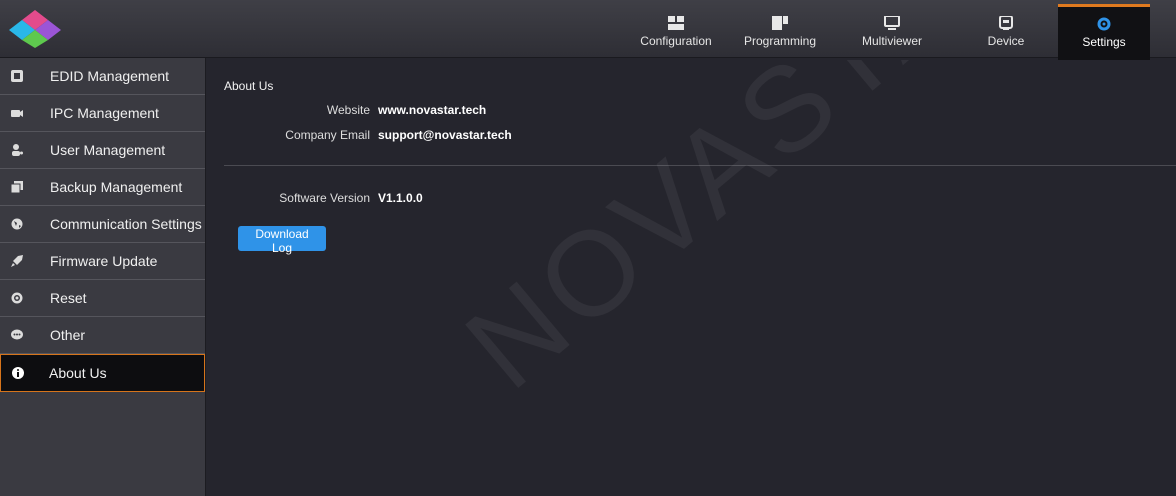 This screenshot has height=496, width=1176. What do you see at coordinates (400, 198) in the screenshot?
I see `software-version-value: V1.1.0.0` at bounding box center [400, 198].